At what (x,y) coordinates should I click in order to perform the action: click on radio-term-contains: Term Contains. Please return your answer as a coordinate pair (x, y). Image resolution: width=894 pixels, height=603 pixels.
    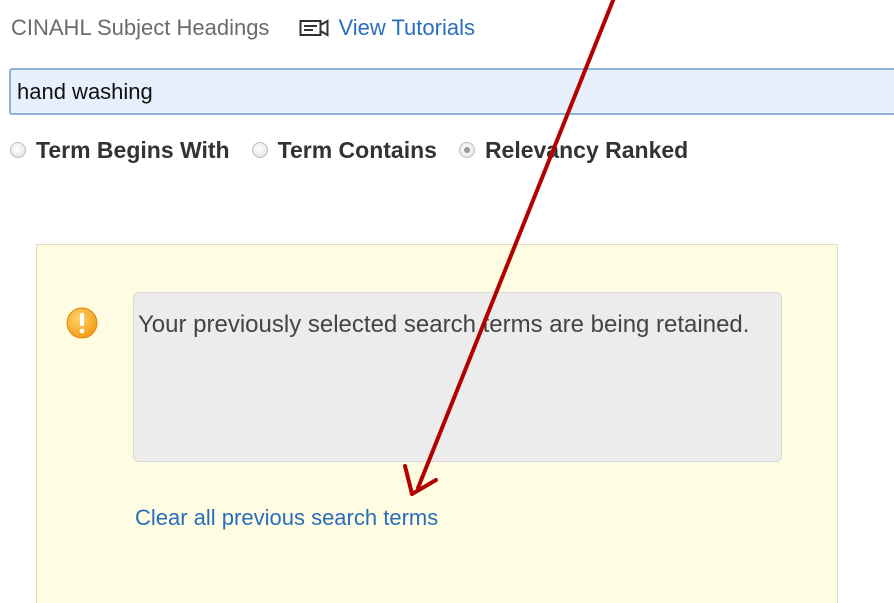
    Looking at the image, I should click on (344, 150).